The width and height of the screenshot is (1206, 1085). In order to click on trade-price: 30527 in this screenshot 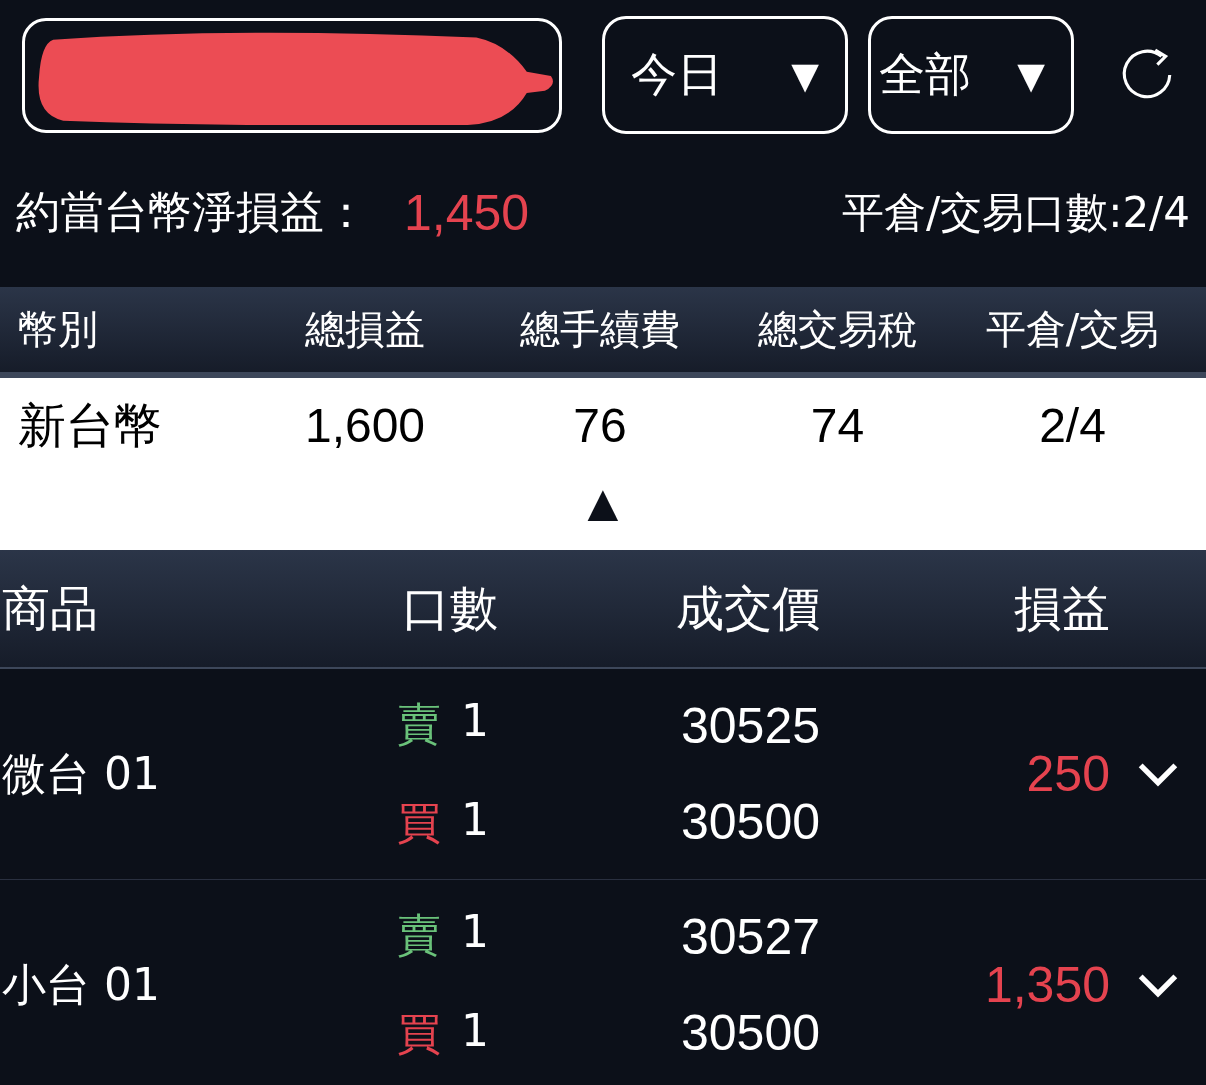, I will do `click(750, 937)`.